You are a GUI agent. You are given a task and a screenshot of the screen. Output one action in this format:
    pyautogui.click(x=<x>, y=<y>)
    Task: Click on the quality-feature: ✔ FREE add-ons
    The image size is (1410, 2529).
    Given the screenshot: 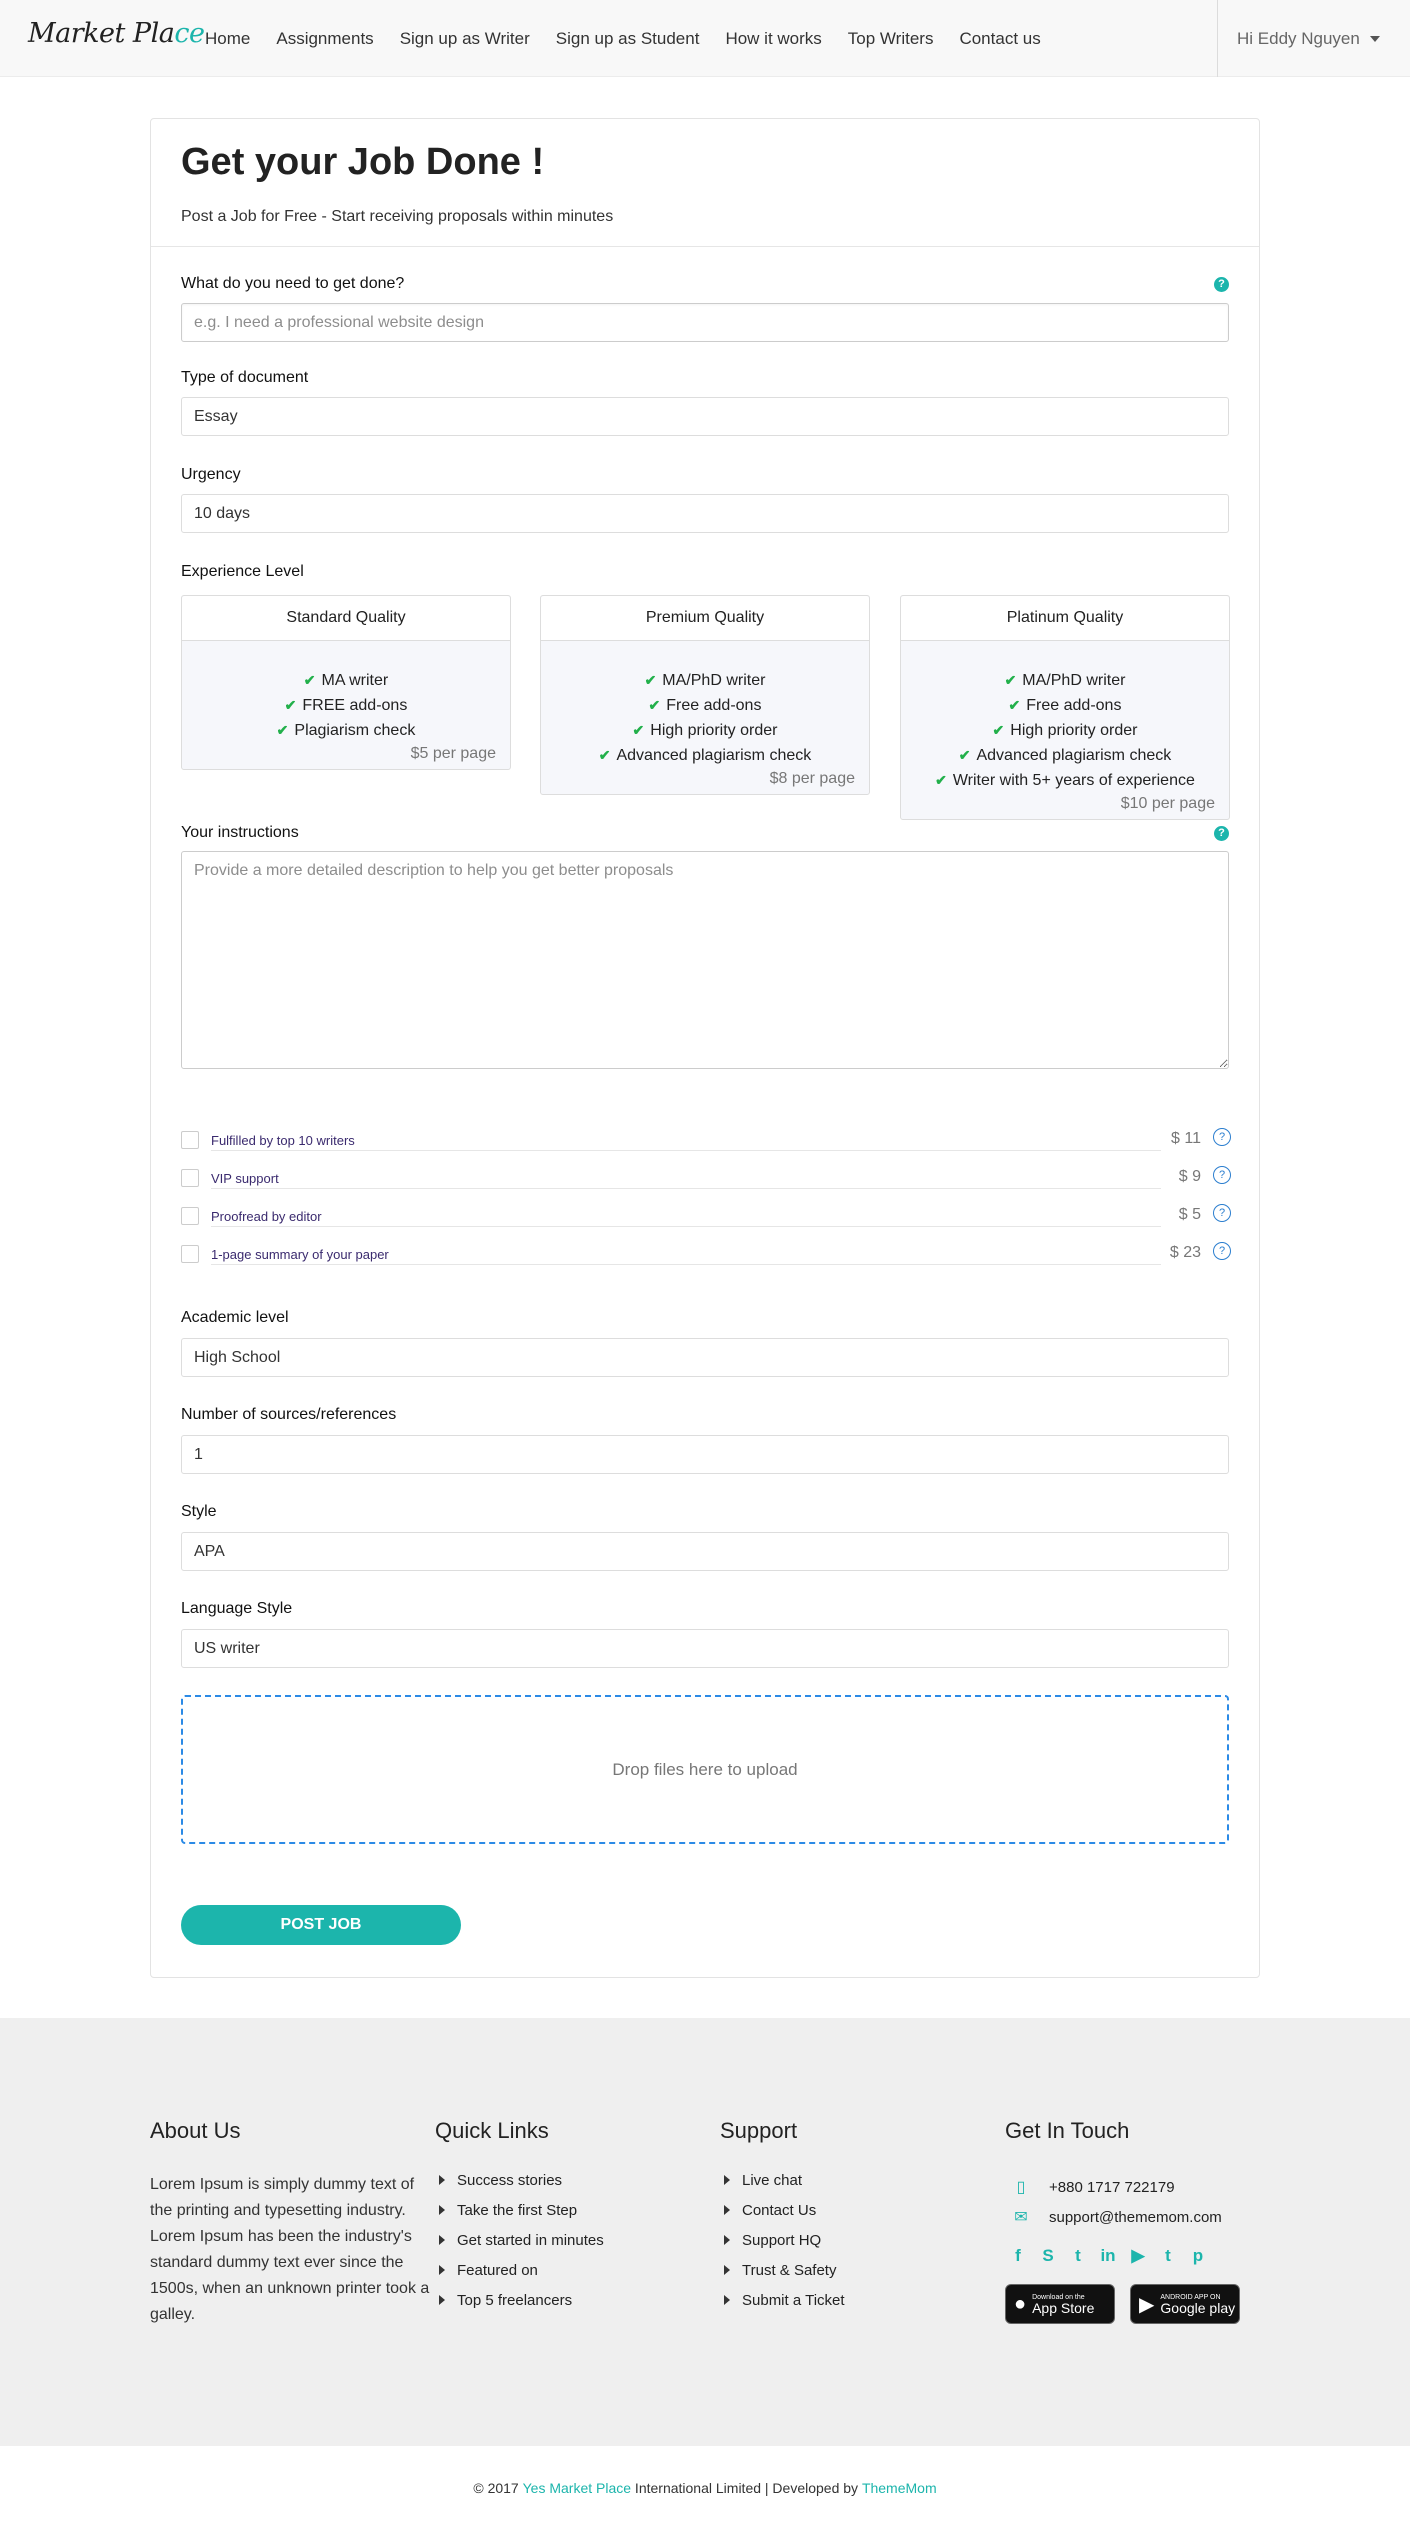 What is the action you would take?
    pyautogui.click(x=346, y=705)
    